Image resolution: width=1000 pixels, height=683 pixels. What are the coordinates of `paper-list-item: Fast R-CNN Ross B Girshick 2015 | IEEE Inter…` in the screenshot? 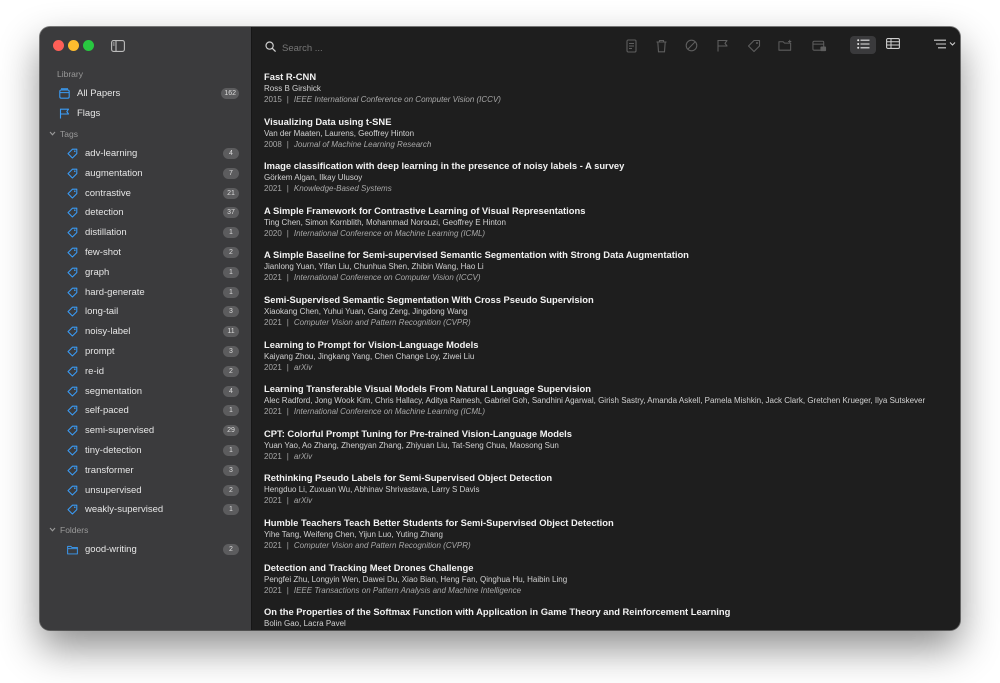 It's located at (606, 93).